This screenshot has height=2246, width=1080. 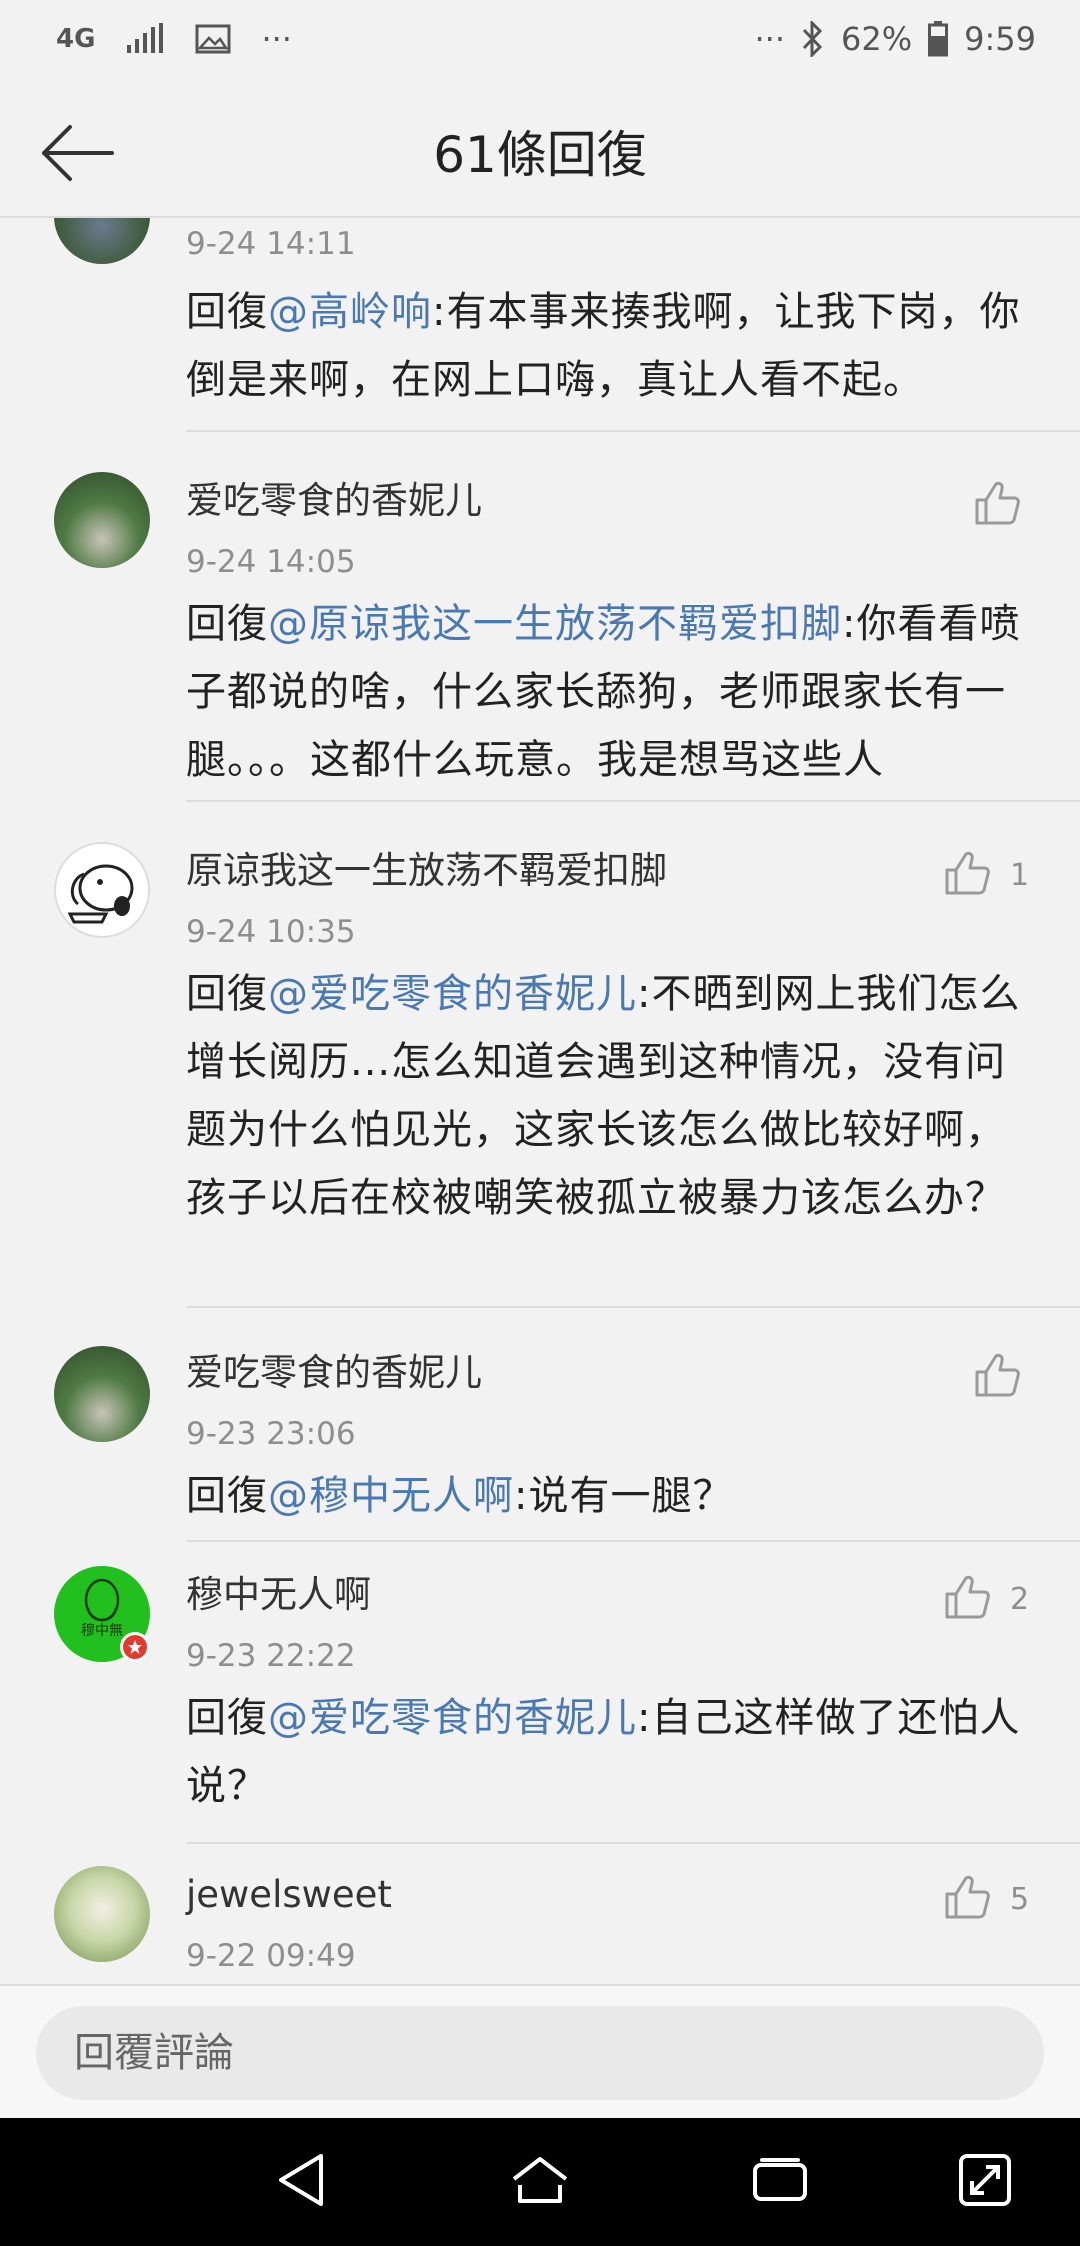 I want to click on like-count: 5, so click(x=1020, y=1899).